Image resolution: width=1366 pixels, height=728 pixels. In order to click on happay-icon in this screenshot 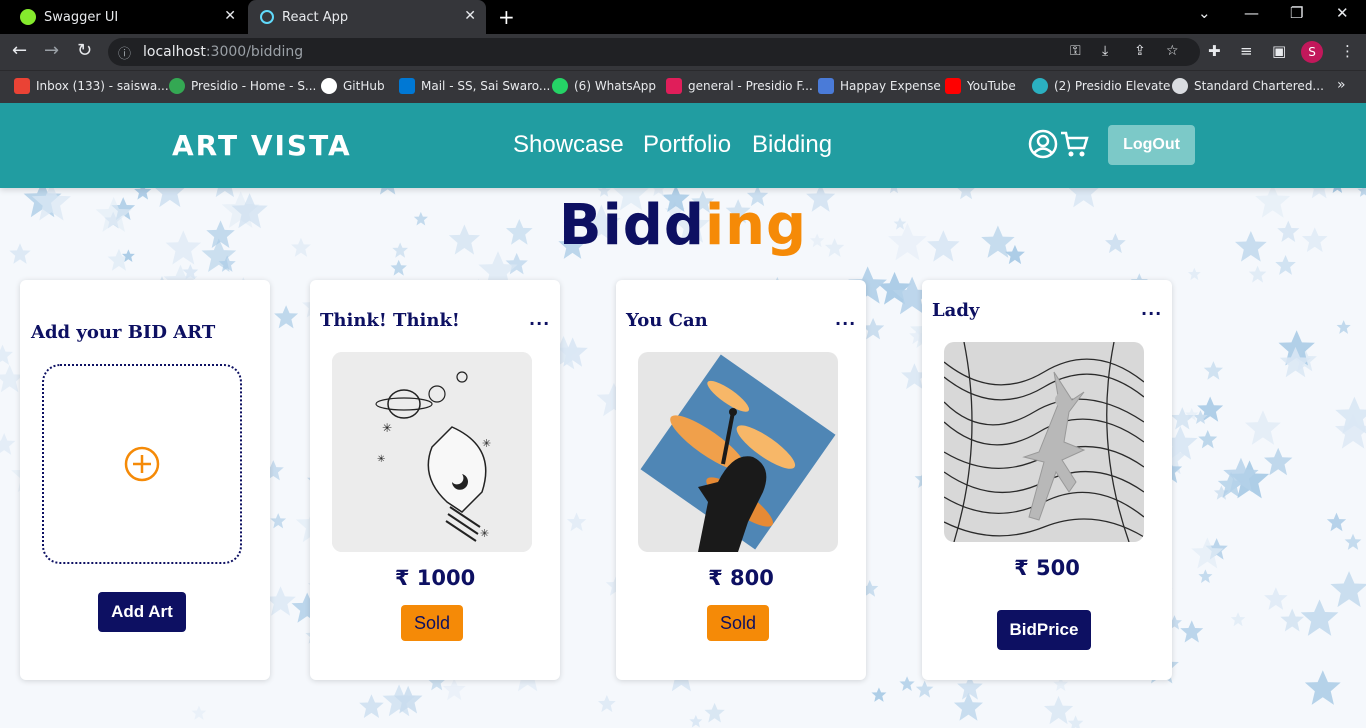, I will do `click(826, 86)`.